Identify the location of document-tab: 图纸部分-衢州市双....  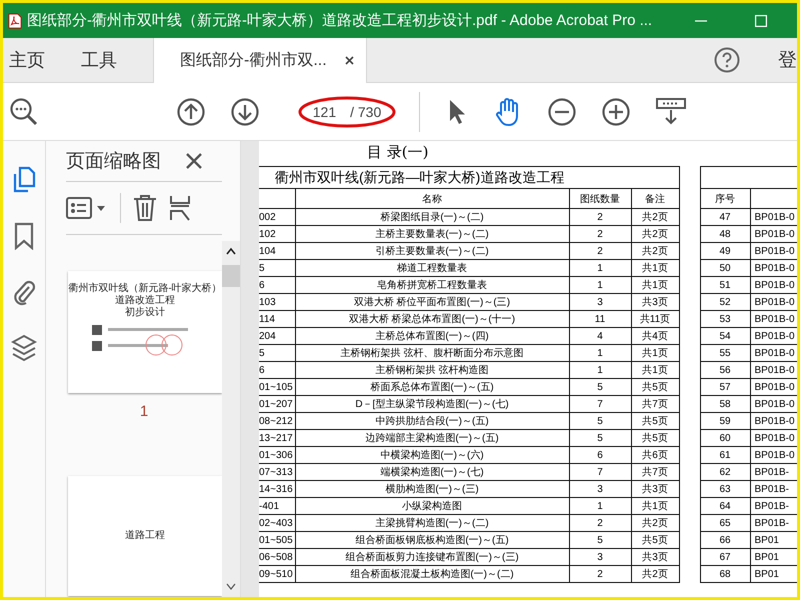
(260, 60).